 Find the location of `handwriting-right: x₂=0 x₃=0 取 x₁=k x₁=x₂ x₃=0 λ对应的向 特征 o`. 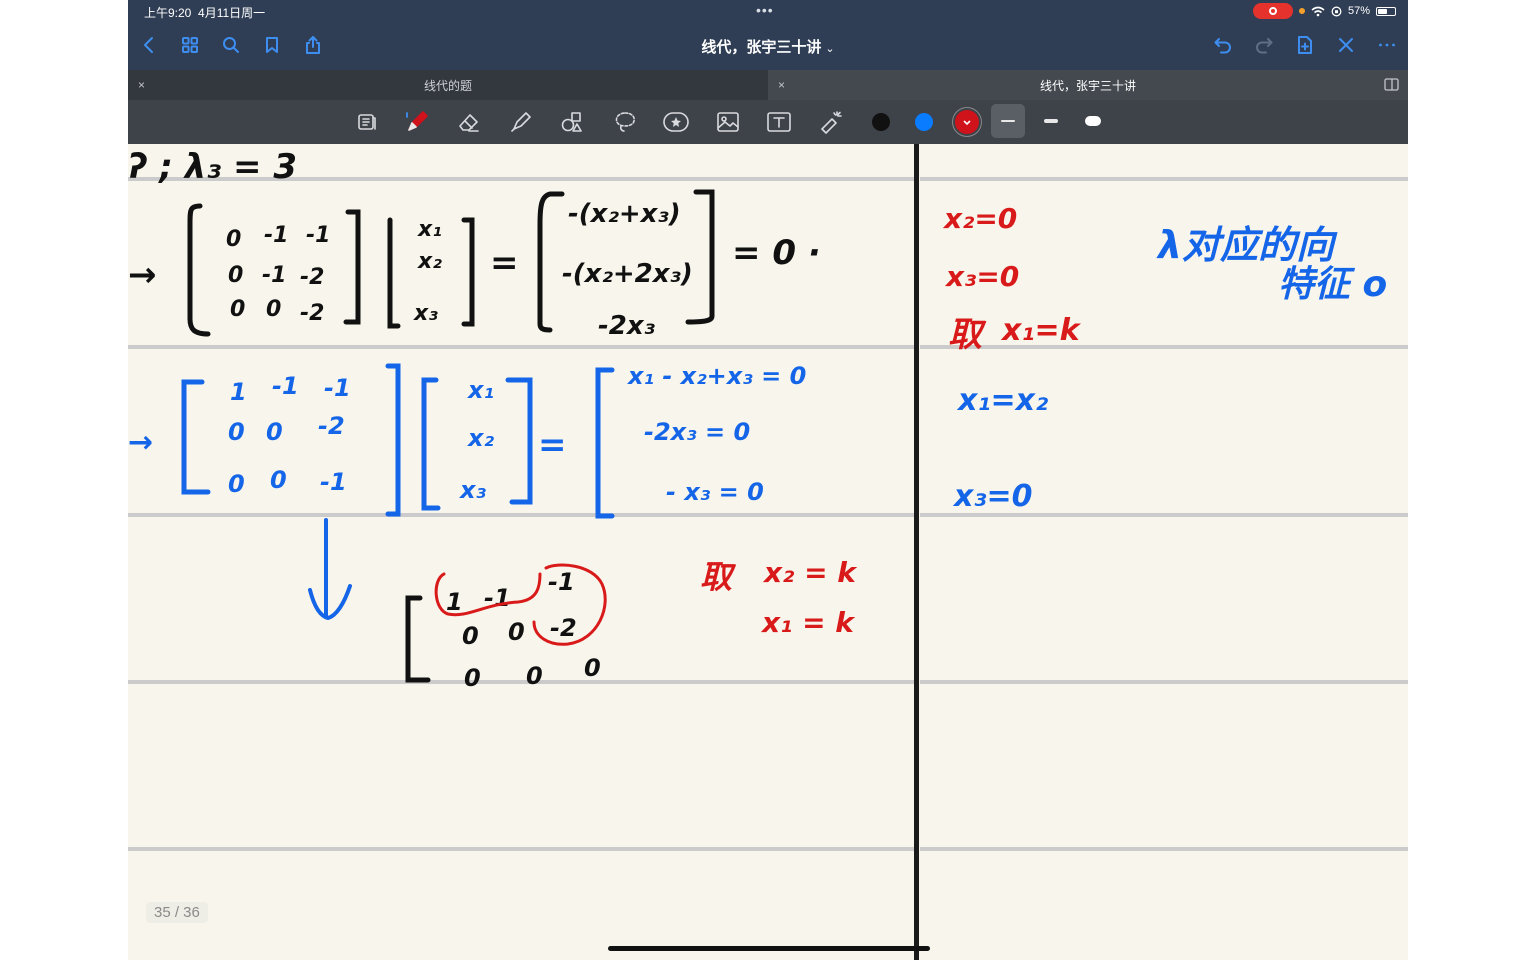

handwriting-right: x₂=0 x₃=0 取 x₁=k x₁=x₂ x₃=0 λ对应的向 特征 o is located at coordinates (1164, 358).